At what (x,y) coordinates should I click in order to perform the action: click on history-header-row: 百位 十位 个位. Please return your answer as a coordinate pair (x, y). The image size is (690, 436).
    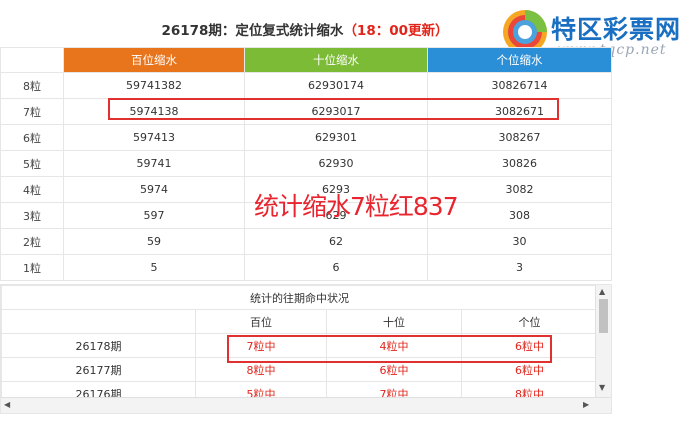
    Looking at the image, I should click on (299, 321).